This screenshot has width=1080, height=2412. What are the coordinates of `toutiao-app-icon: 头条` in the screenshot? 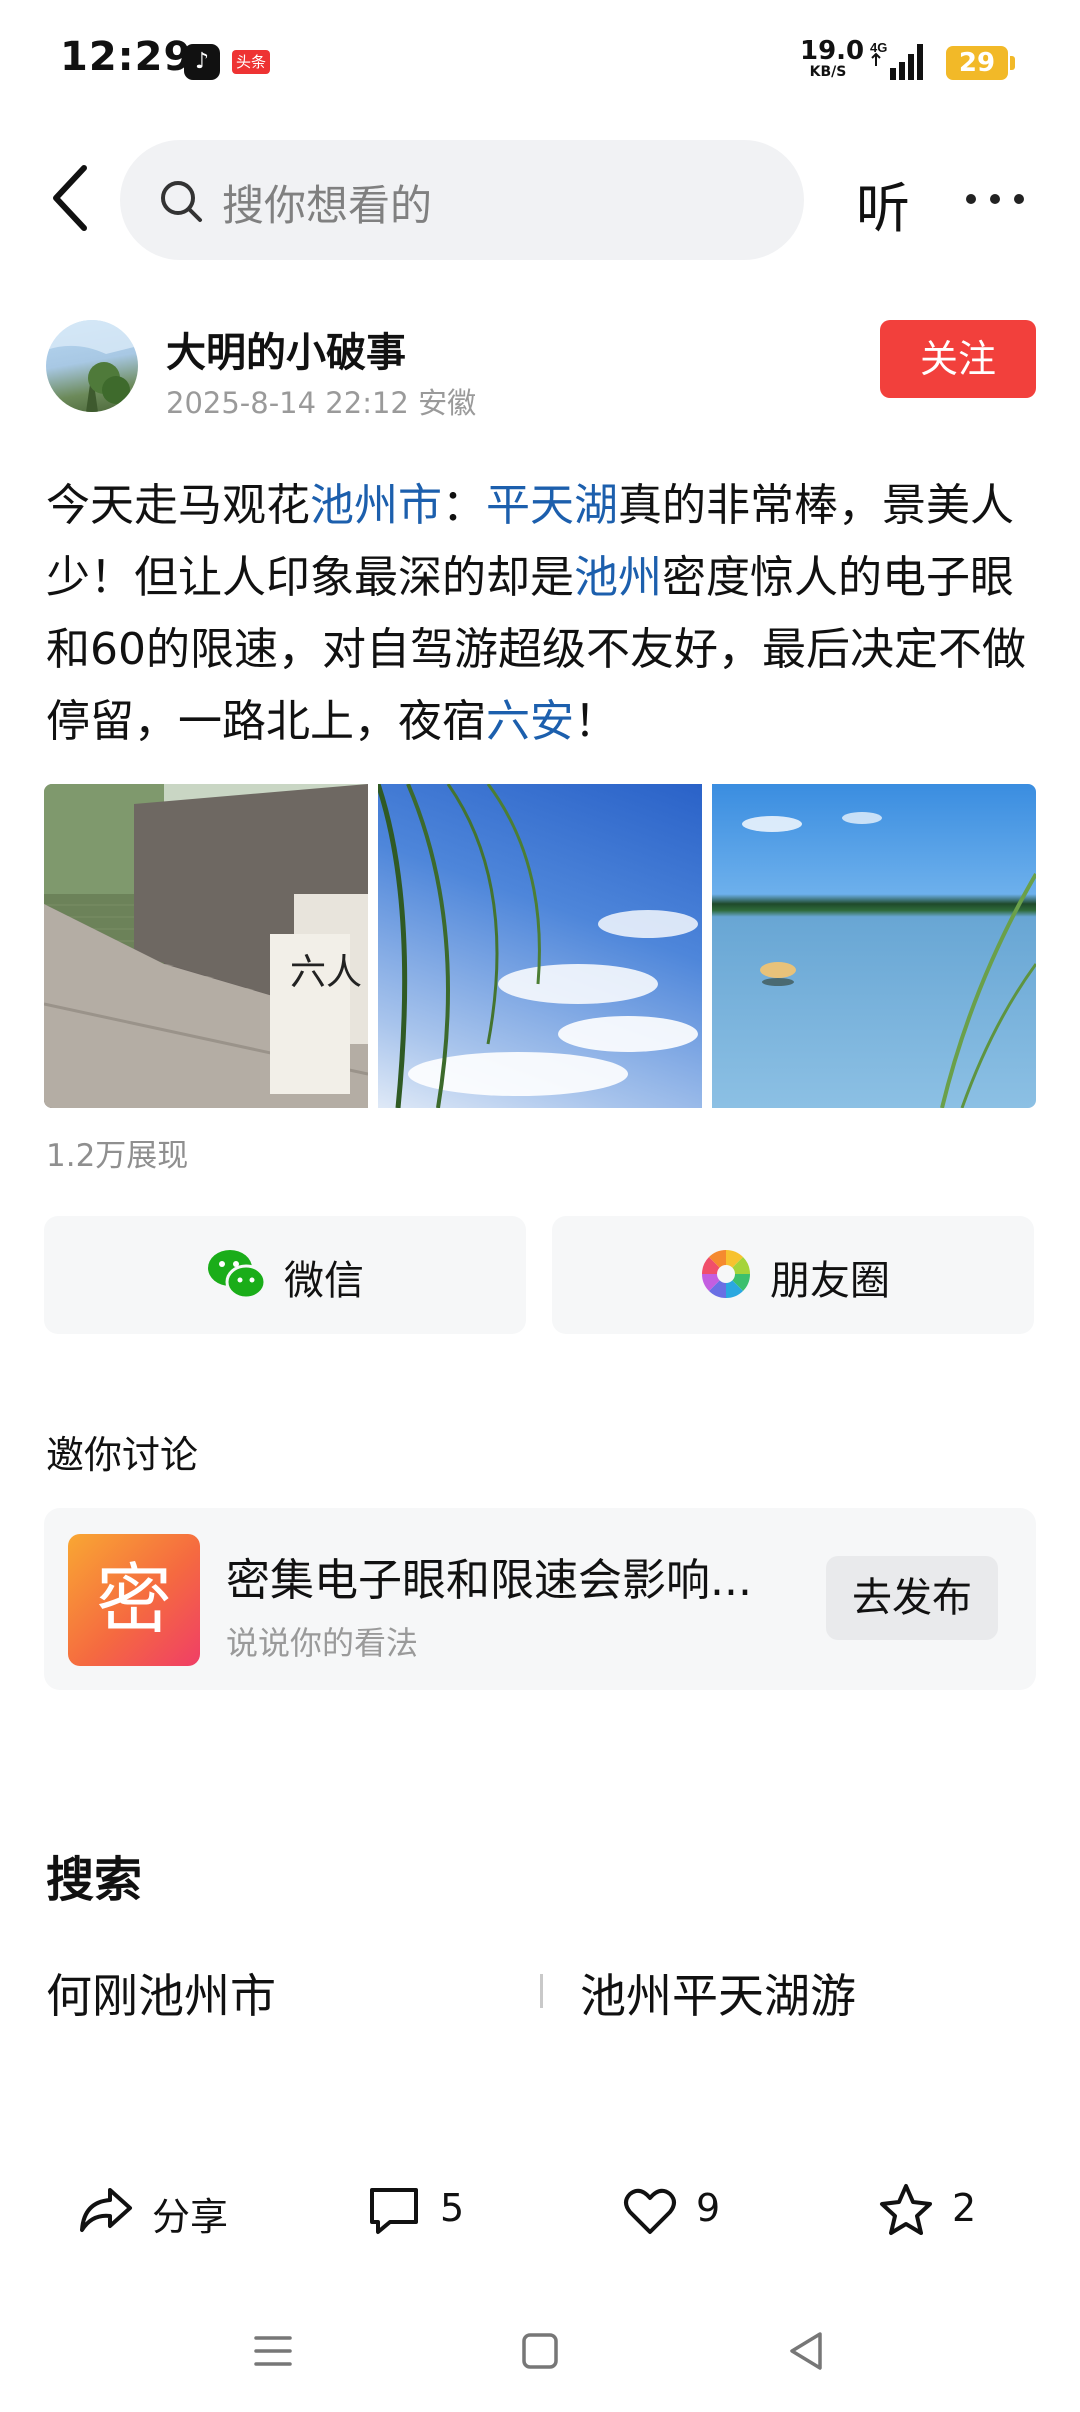 It's located at (251, 62).